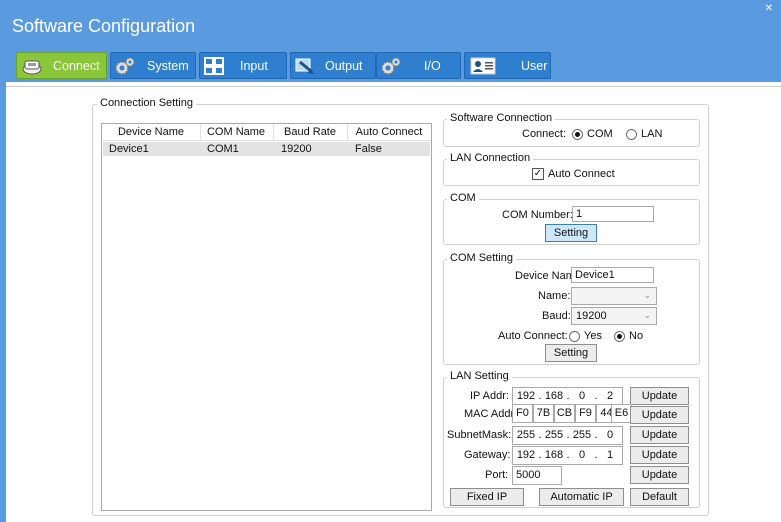 This screenshot has height=522, width=781. What do you see at coordinates (368, 149) in the screenshot?
I see `cell-auto-connect: False` at bounding box center [368, 149].